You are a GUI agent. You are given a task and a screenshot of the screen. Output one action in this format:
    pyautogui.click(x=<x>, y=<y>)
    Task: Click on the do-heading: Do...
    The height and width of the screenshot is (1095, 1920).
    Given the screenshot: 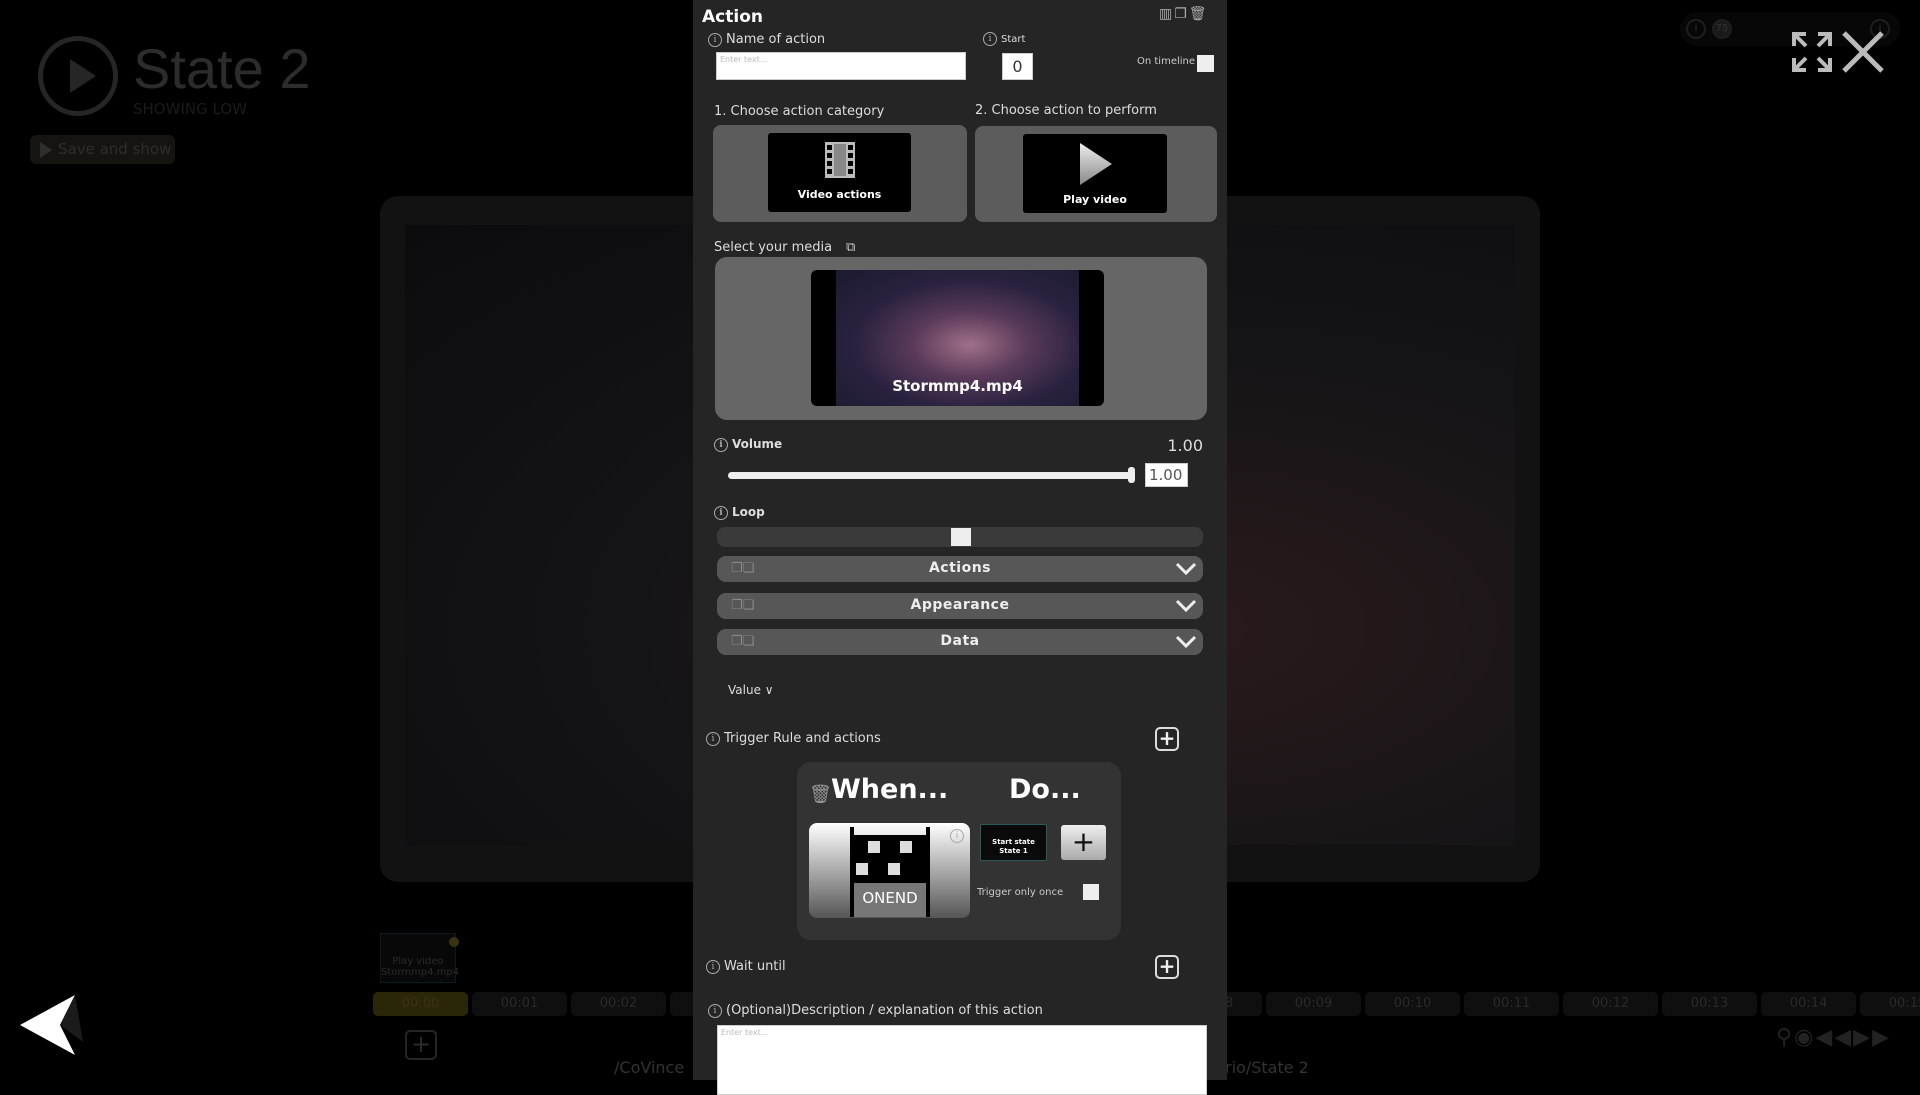 What is the action you would take?
    pyautogui.click(x=1045, y=789)
    